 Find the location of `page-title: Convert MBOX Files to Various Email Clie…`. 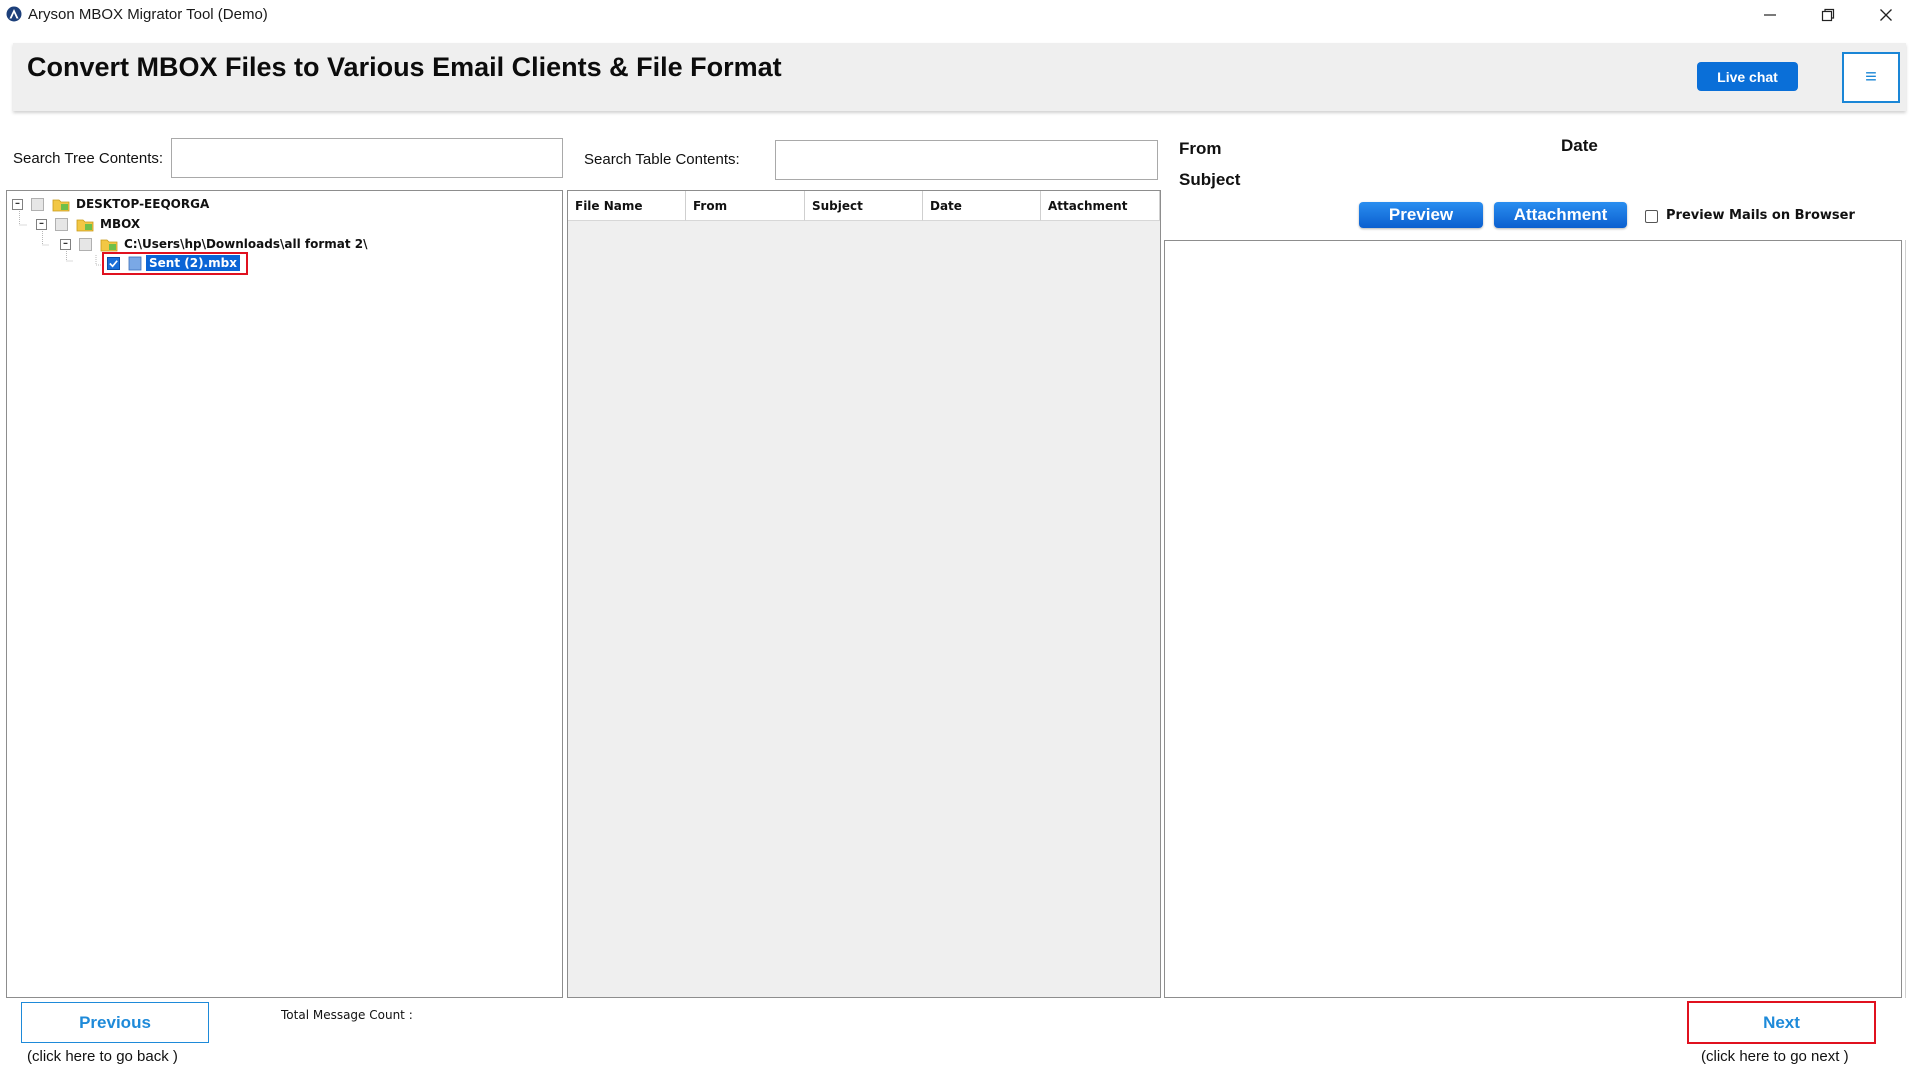

page-title: Convert MBOX Files to Various Email Clie… is located at coordinates (404, 67).